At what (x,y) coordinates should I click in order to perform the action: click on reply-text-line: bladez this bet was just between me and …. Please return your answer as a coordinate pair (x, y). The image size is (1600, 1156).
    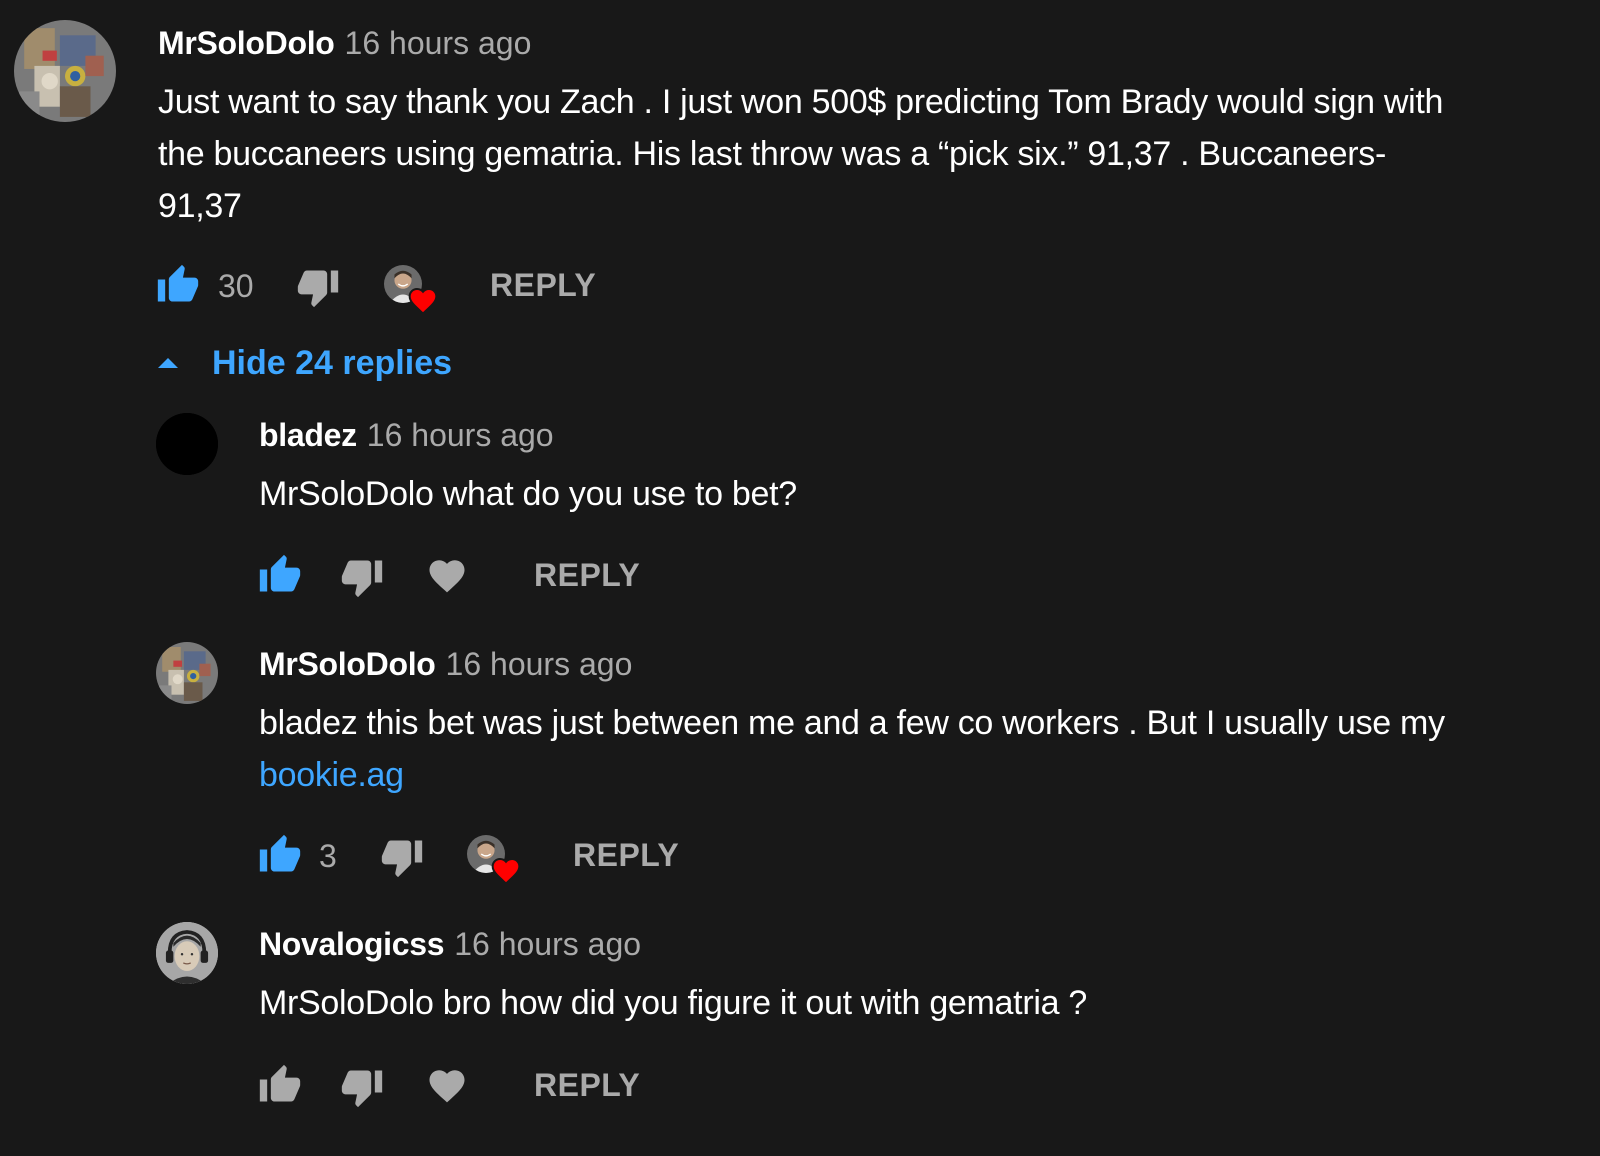
    Looking at the image, I should click on (852, 723).